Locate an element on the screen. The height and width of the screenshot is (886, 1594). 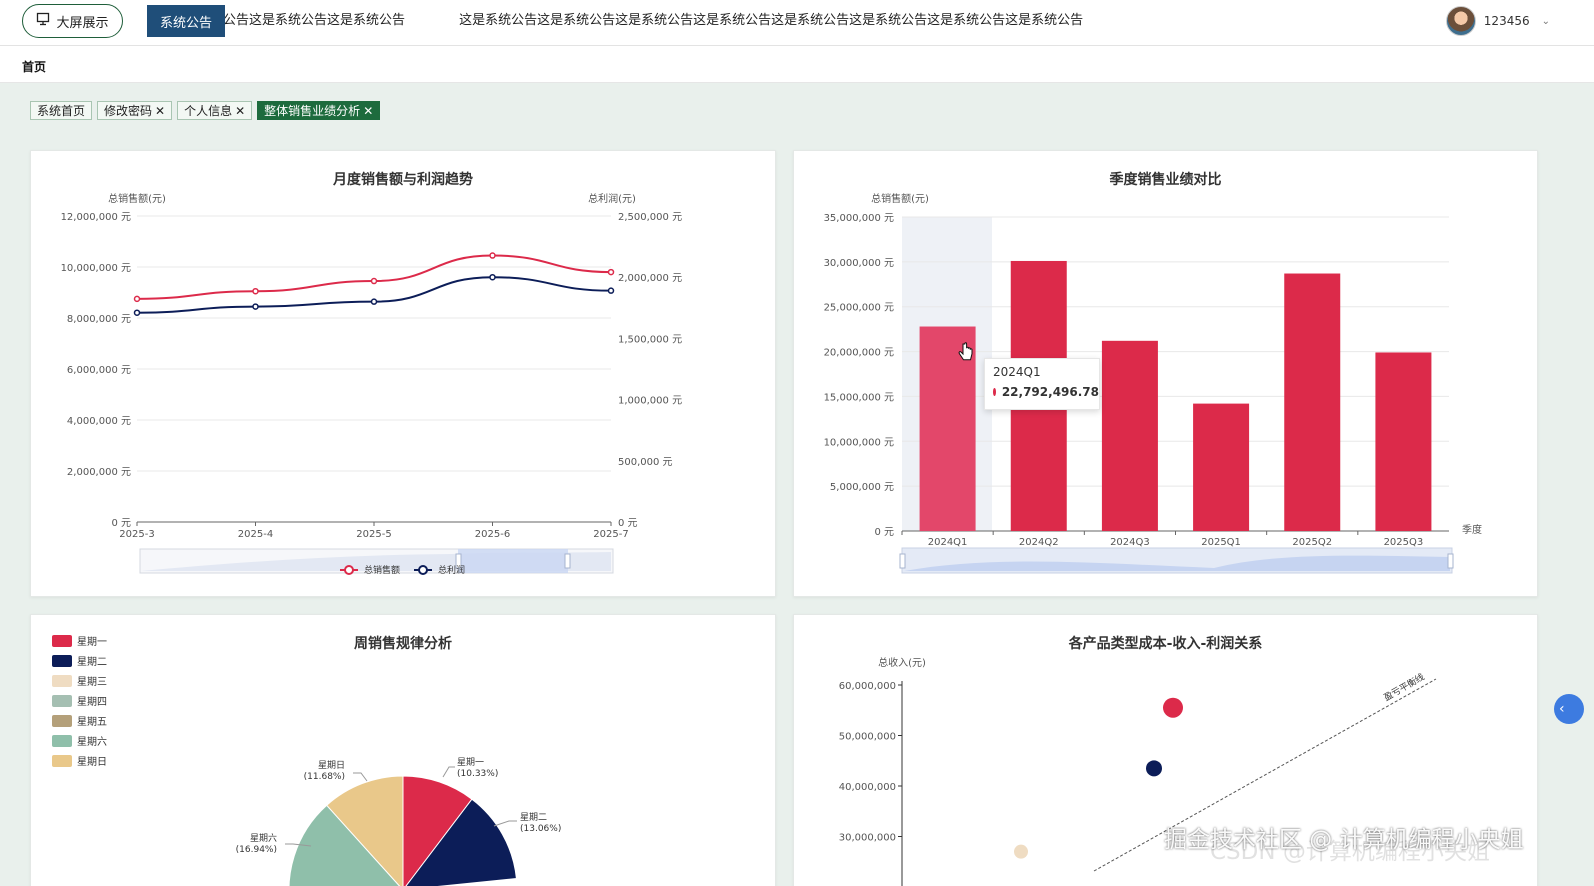
tab-label: 修改密码 is located at coordinates (128, 111).